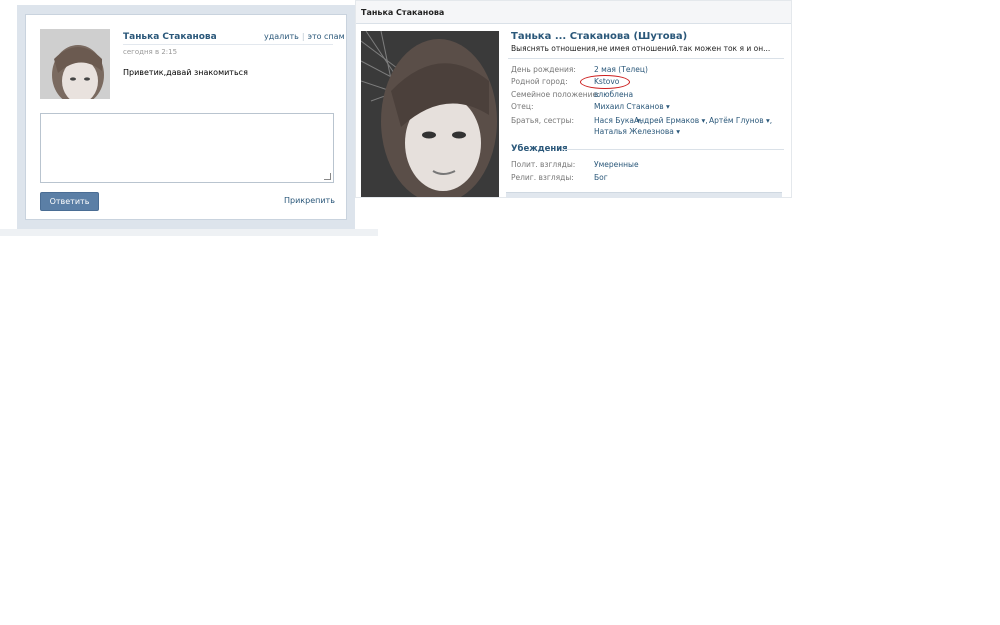  Describe the element at coordinates (543, 164) in the screenshot. I see `info-label: Полит. взгляды:` at that location.